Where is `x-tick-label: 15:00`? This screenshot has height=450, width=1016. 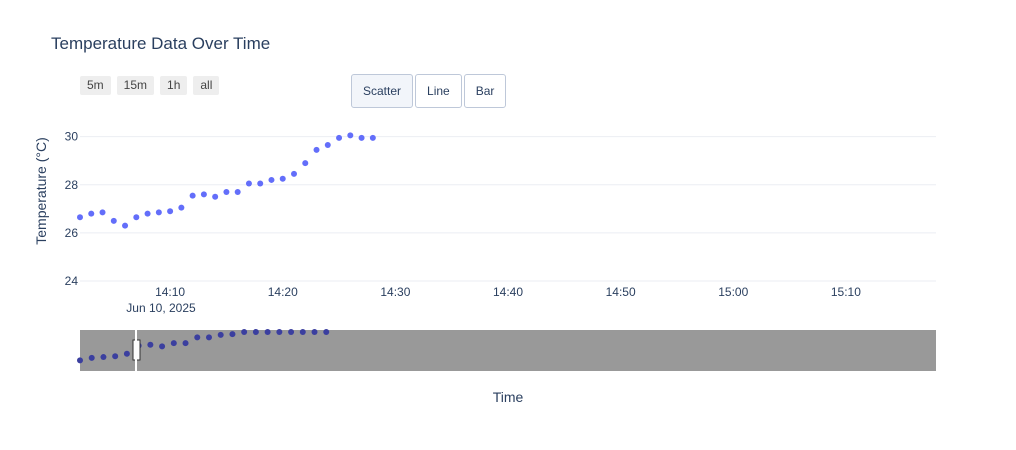
x-tick-label: 15:00 is located at coordinates (733, 292).